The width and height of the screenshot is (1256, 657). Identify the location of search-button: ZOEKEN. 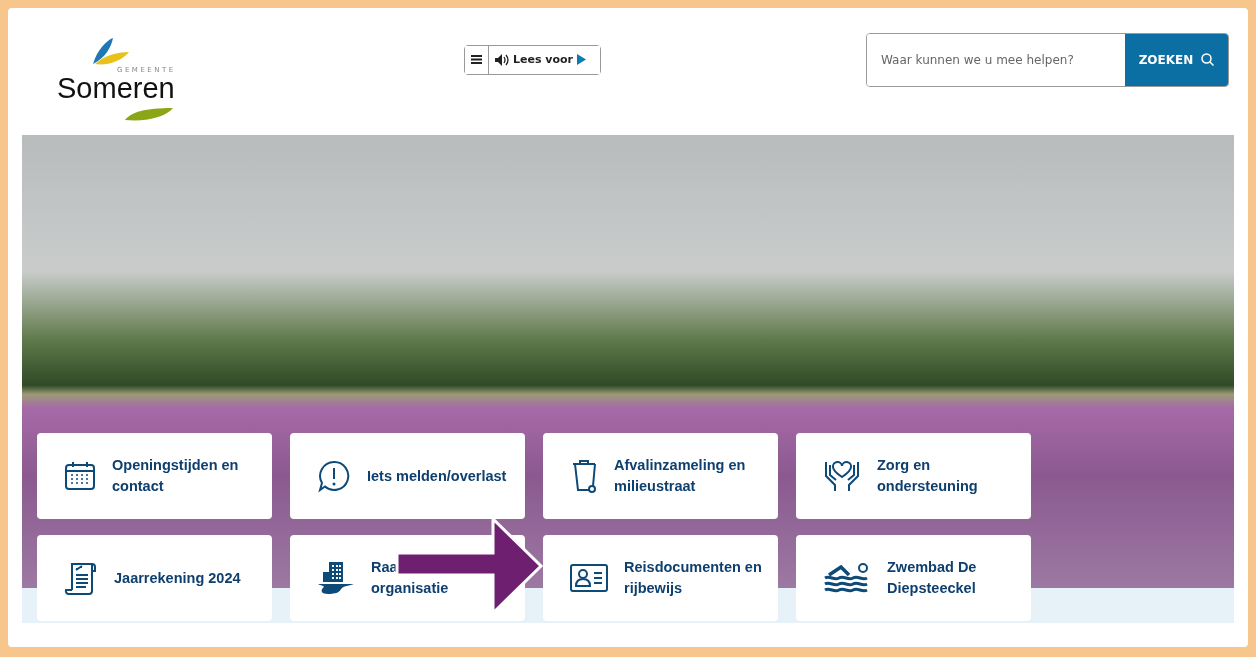
(1176, 59).